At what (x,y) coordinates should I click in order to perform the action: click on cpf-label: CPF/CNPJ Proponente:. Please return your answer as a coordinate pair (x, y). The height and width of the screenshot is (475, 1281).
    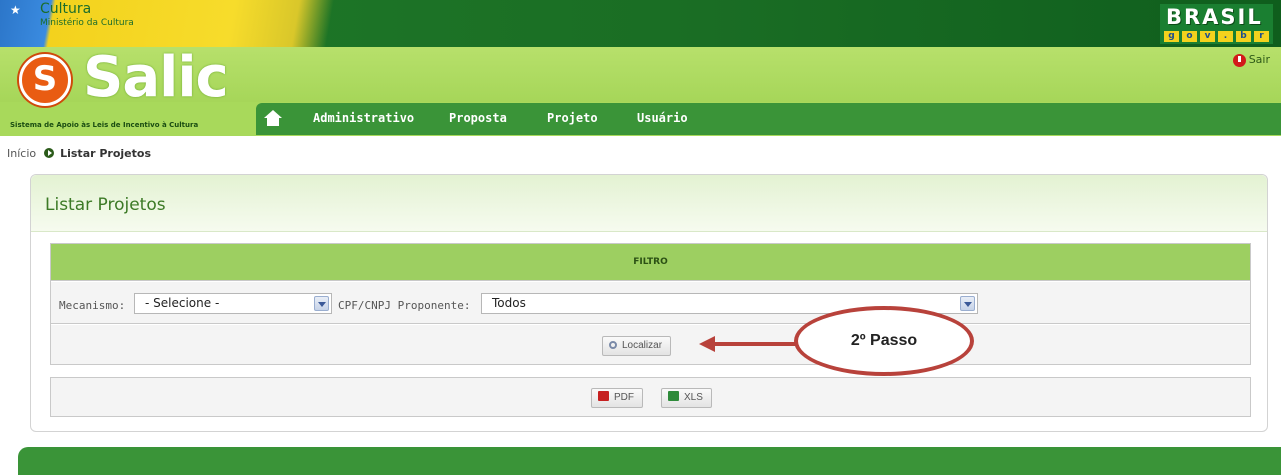
    Looking at the image, I should click on (404, 305).